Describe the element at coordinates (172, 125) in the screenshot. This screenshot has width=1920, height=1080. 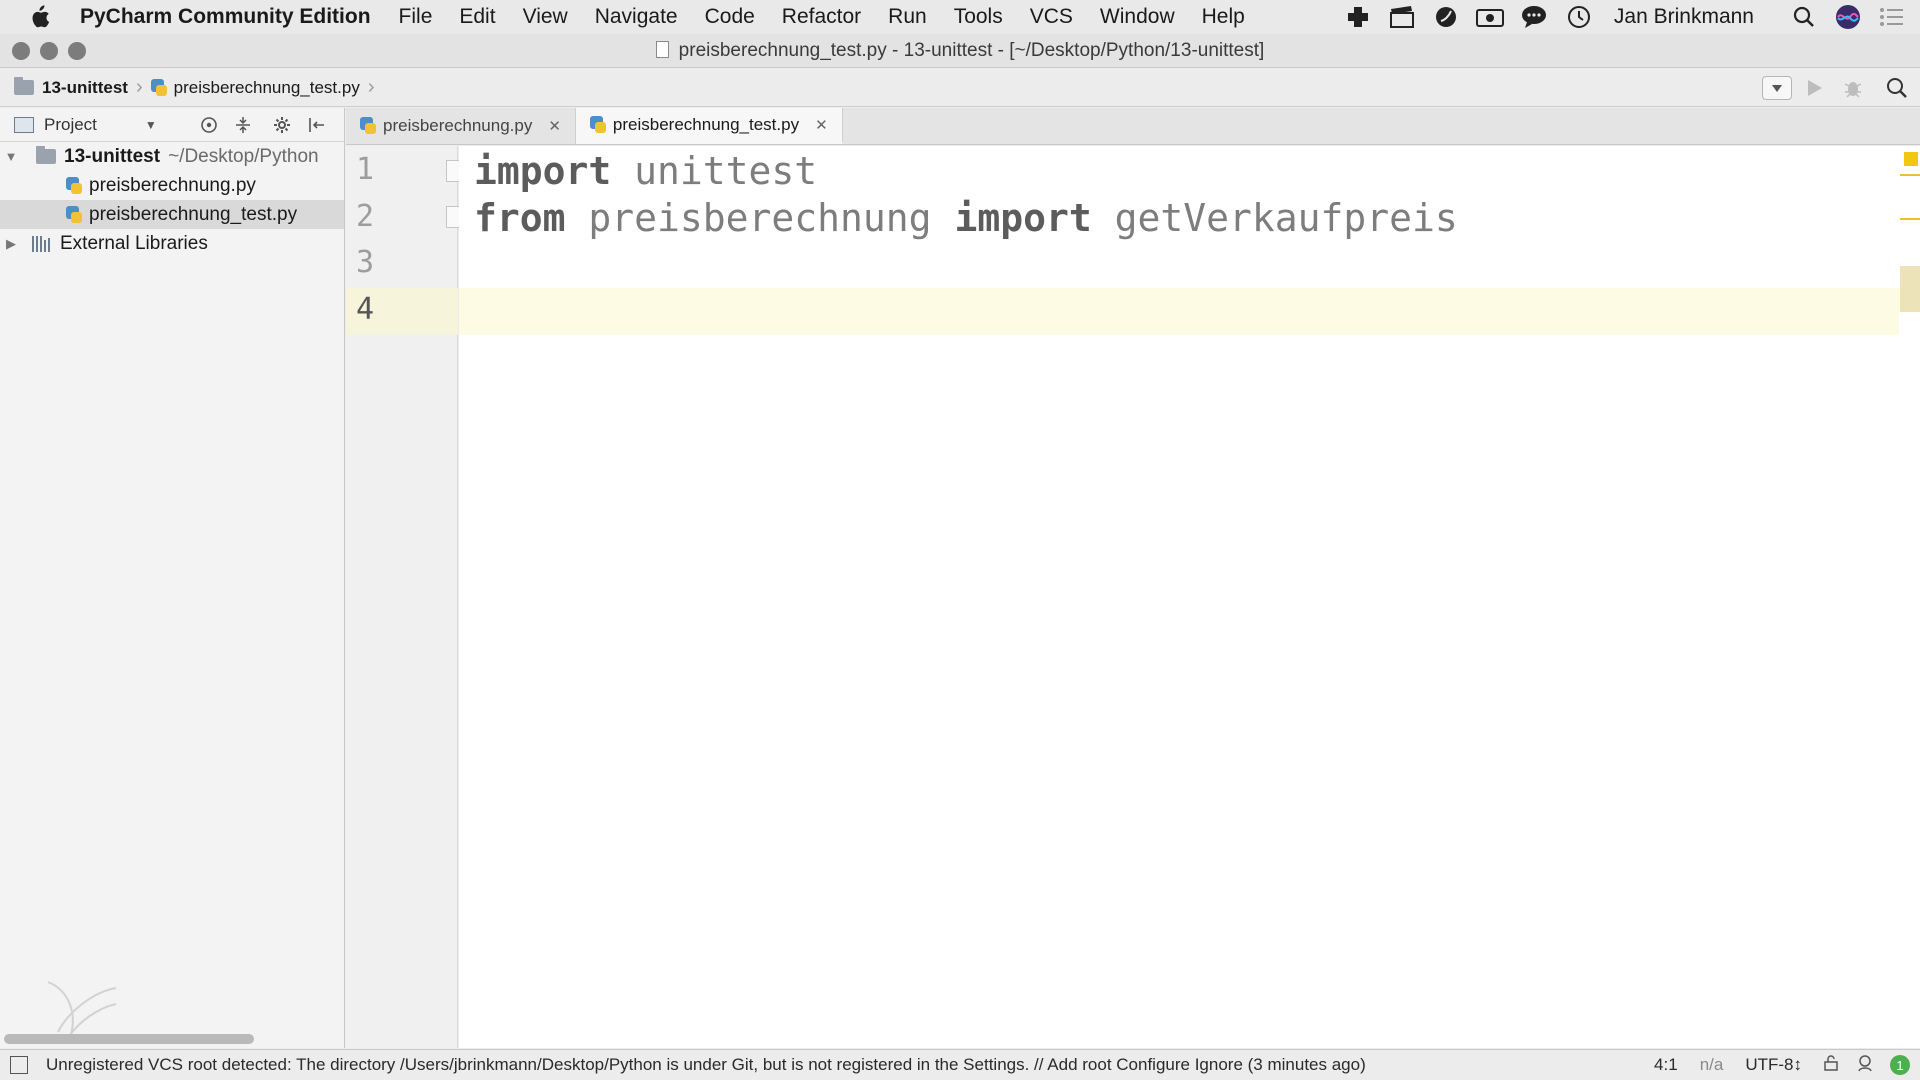
I see `project-header: Project ▼` at that location.